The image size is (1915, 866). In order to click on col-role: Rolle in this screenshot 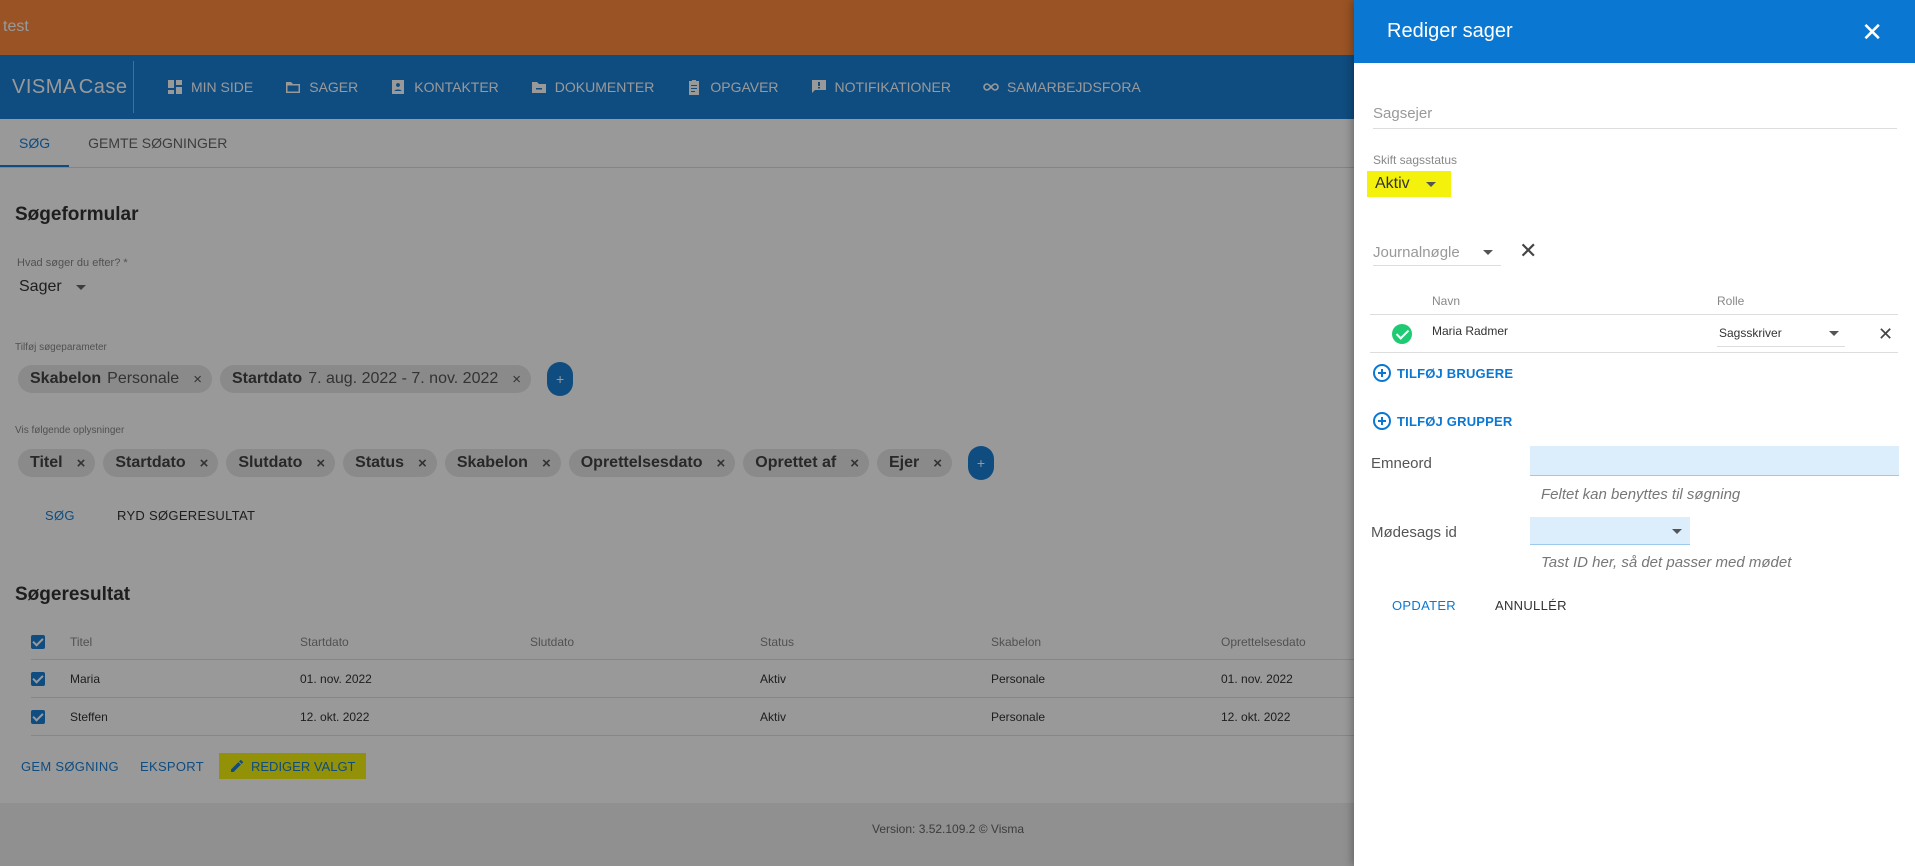, I will do `click(1731, 300)`.